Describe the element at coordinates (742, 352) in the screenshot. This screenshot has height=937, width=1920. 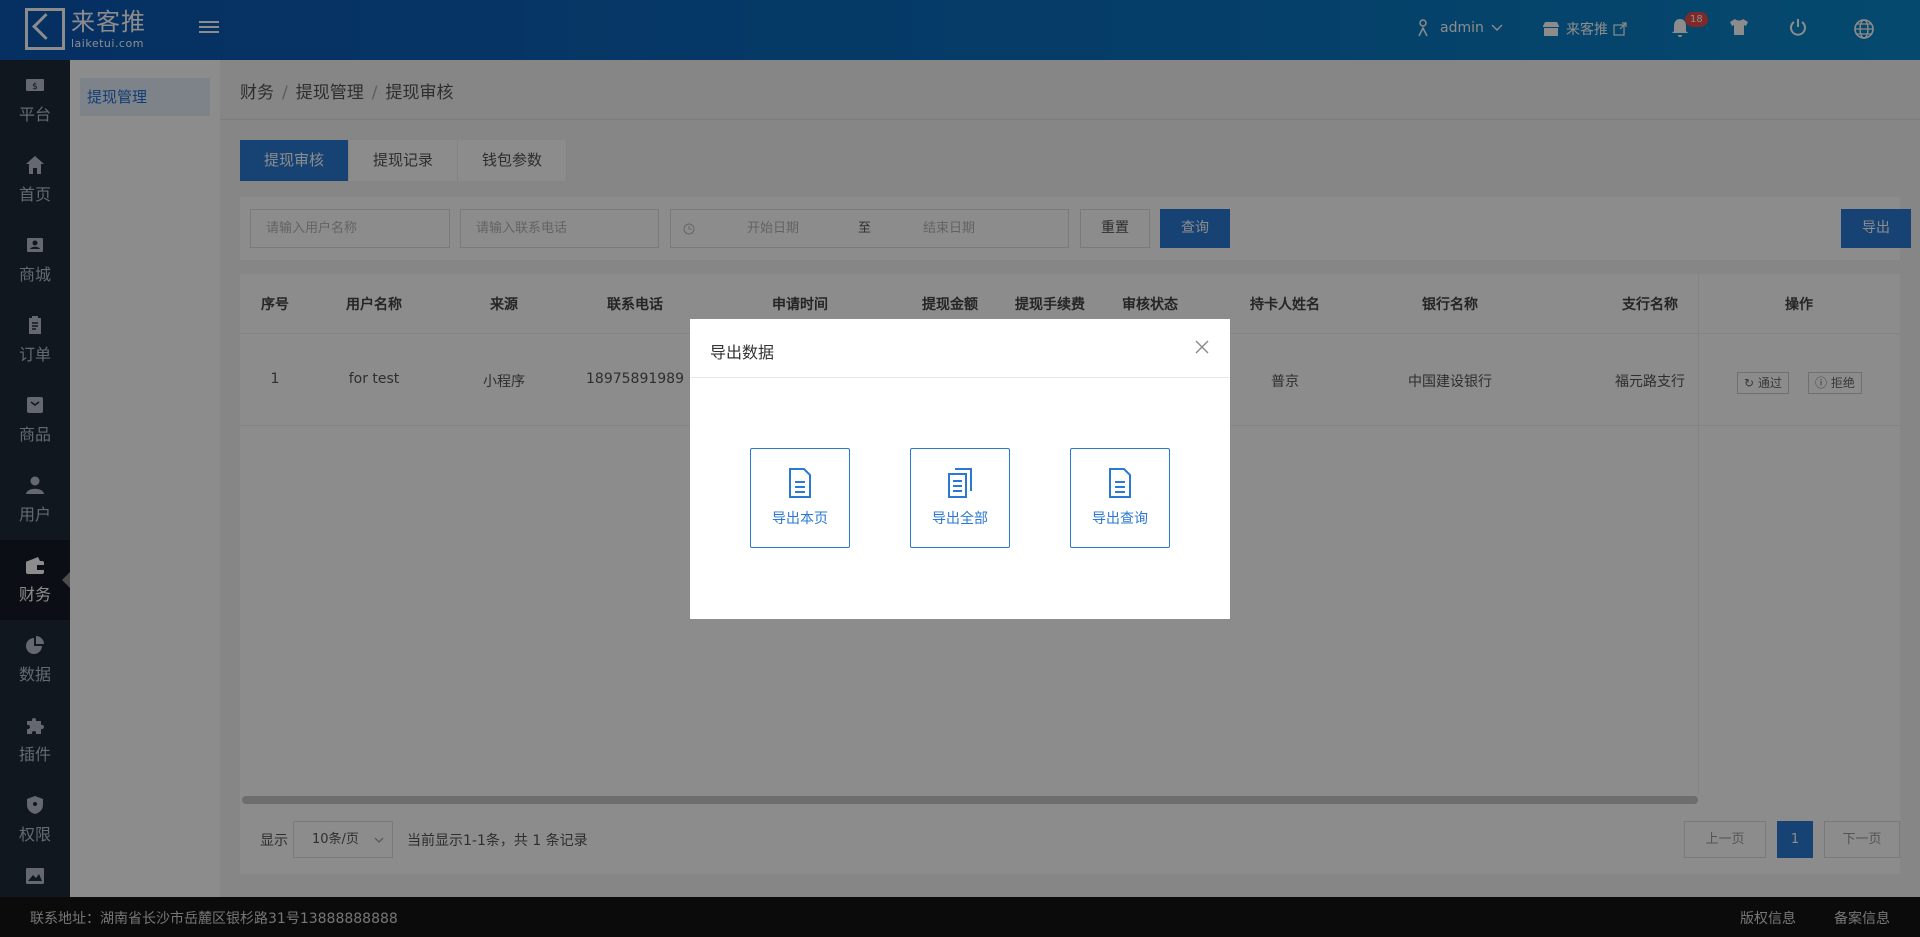
I see `dialog-title: 导出数据` at that location.